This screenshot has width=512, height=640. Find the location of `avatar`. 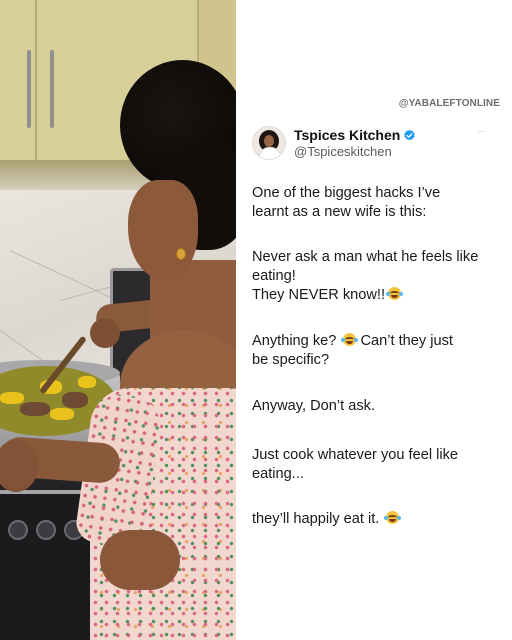

avatar is located at coordinates (269, 143).